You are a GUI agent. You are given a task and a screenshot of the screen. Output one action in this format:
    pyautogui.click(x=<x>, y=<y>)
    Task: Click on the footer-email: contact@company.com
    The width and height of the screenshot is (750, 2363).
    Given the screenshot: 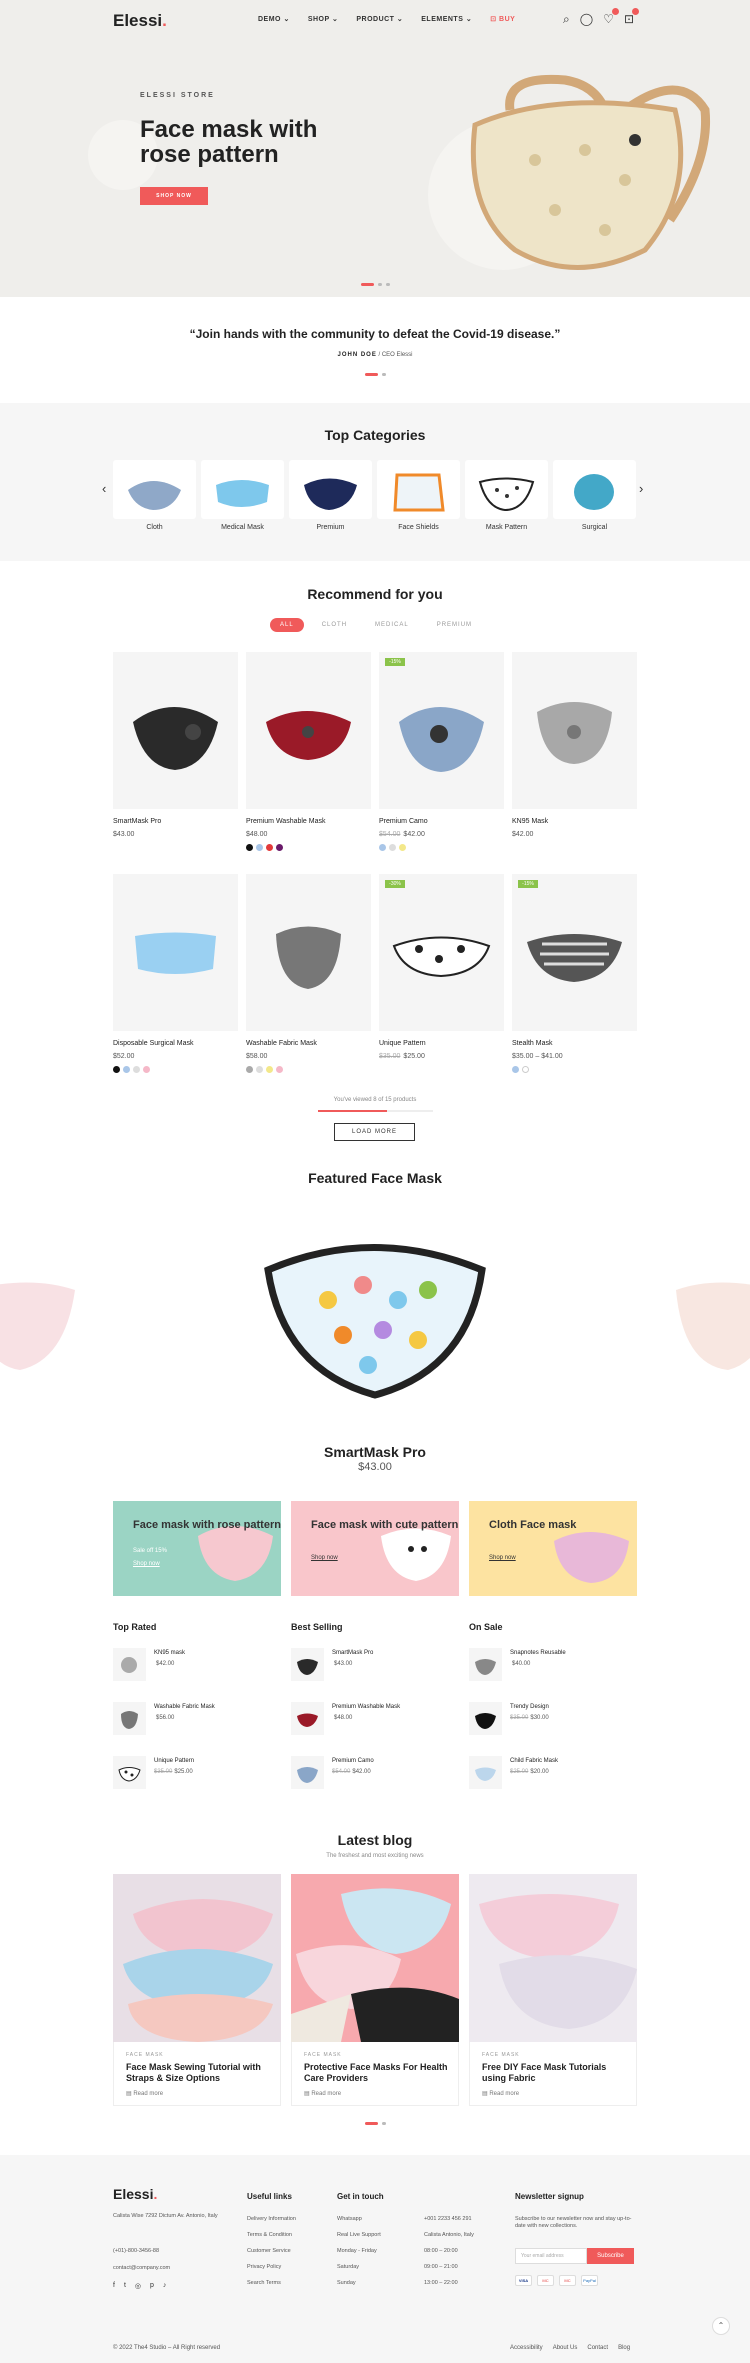 What is the action you would take?
    pyautogui.click(x=141, y=2268)
    